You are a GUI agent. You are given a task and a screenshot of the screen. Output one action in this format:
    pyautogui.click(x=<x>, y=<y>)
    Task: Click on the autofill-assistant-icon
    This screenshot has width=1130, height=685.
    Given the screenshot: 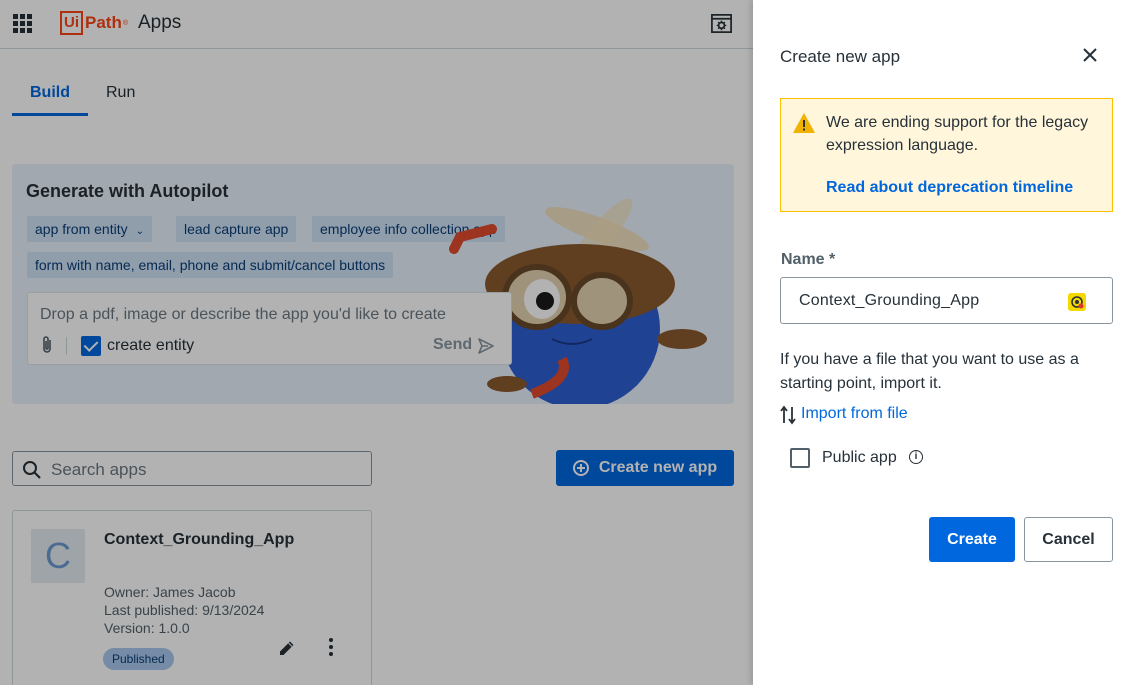 What is the action you would take?
    pyautogui.click(x=1077, y=302)
    